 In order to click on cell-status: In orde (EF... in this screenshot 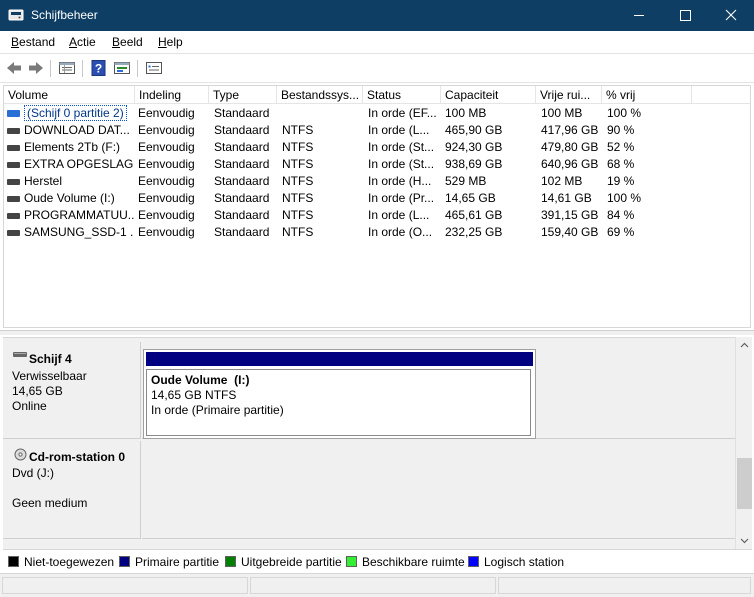, I will do `click(402, 113)`.